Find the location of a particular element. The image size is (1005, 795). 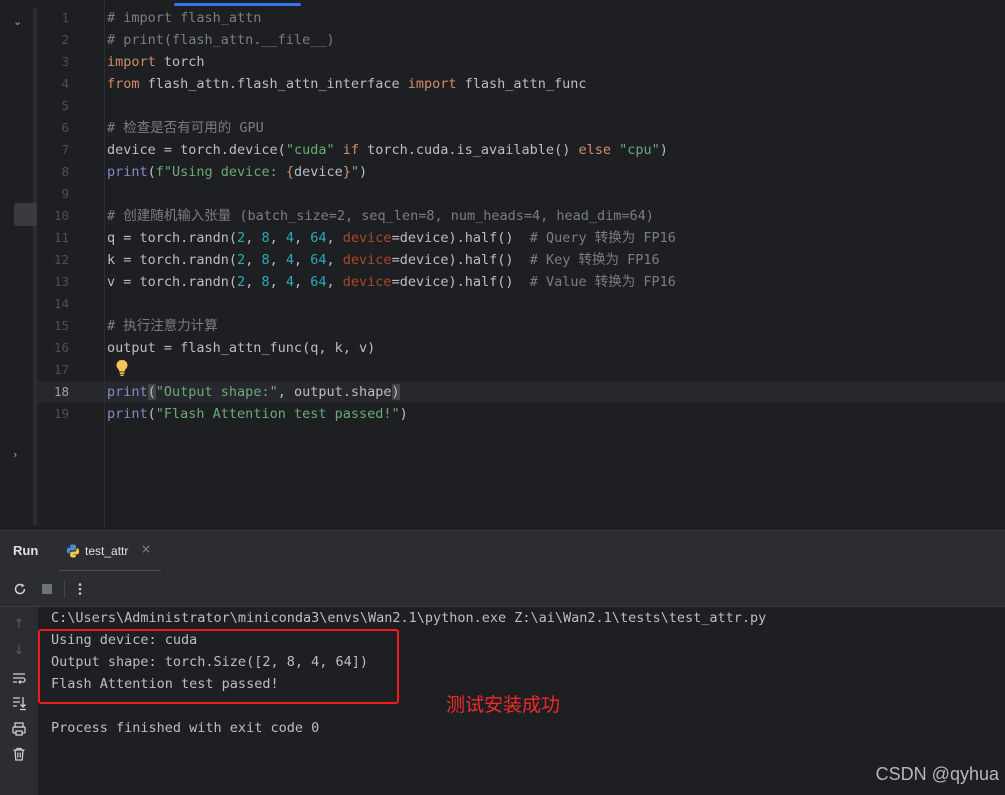

active-editor-tab-indicator is located at coordinates (237, 4).